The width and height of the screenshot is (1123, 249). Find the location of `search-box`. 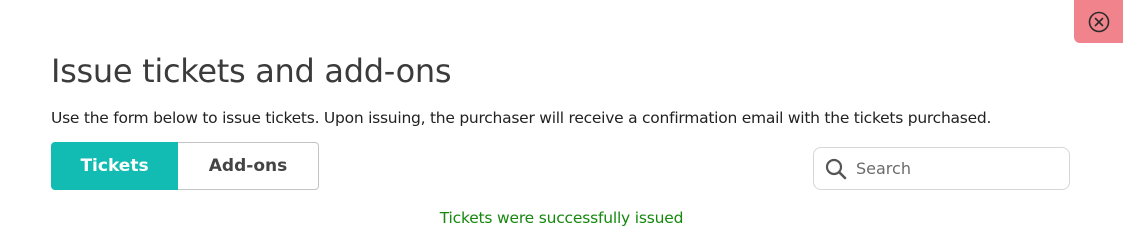

search-box is located at coordinates (941, 168).